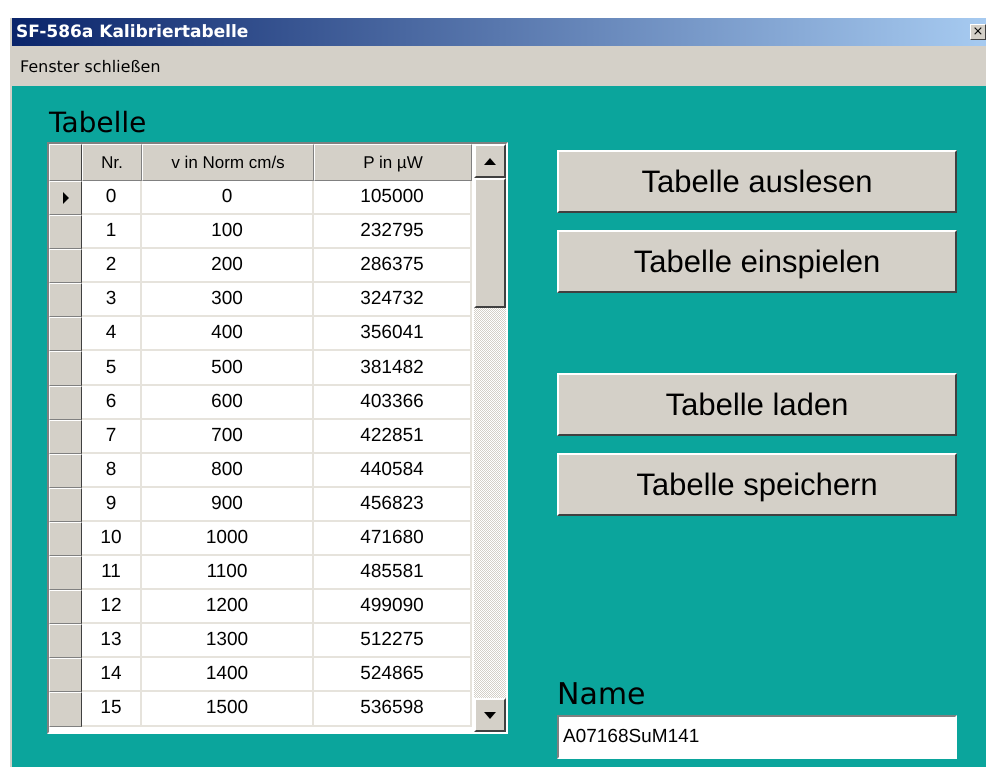 Image resolution: width=986 pixels, height=767 pixels. What do you see at coordinates (393, 437) in the screenshot?
I see `table-cell: 422851` at bounding box center [393, 437].